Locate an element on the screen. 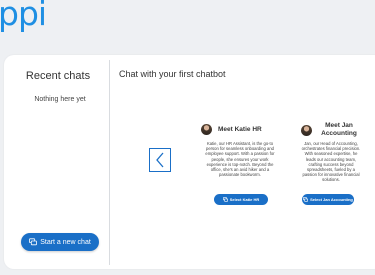 The height and width of the screenshot is (275, 375). select-jan-button: Select Jan Accounting is located at coordinates (328, 199).